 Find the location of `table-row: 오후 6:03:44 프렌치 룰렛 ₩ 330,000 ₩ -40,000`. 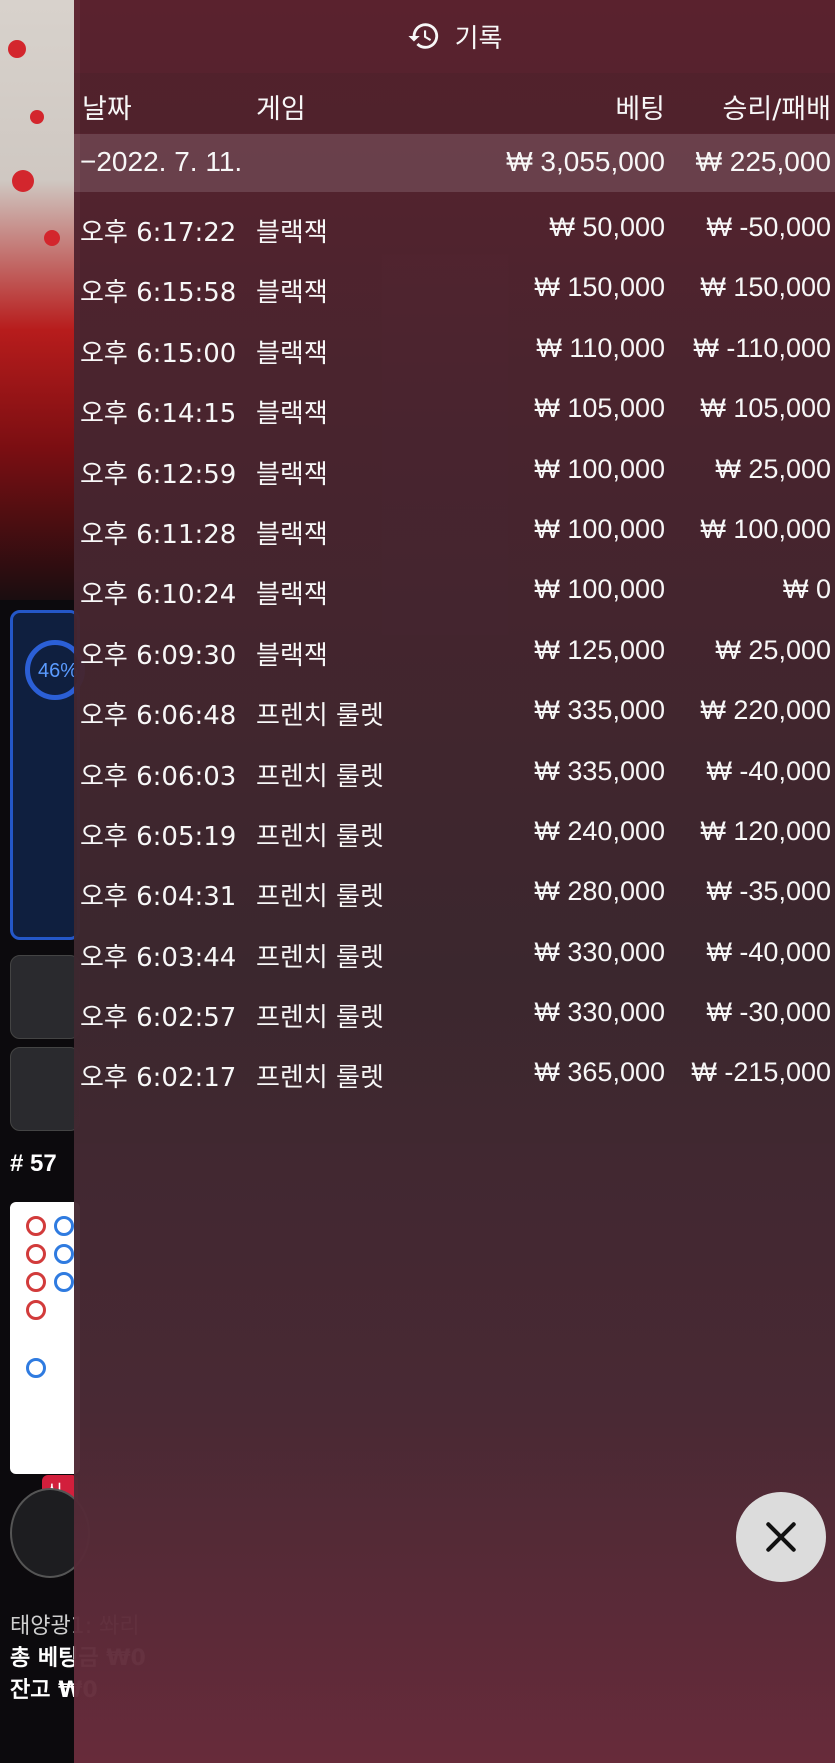

table-row: 오후 6:03:44 프렌치 룰렛 ₩ 330,000 ₩ -40,000 is located at coordinates (454, 953).